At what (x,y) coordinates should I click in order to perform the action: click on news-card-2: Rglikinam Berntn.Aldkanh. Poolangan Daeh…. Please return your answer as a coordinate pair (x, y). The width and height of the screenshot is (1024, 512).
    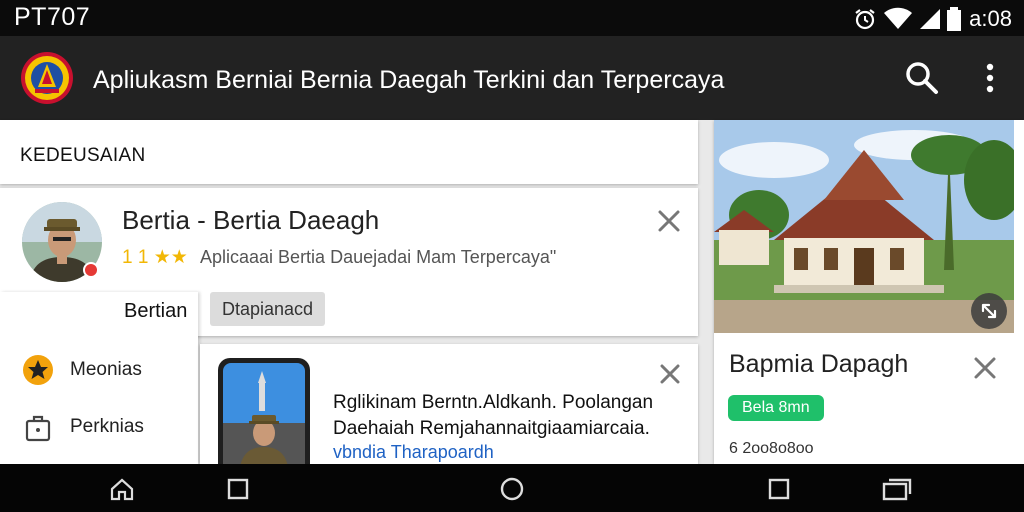
    Looking at the image, I should click on (449, 404).